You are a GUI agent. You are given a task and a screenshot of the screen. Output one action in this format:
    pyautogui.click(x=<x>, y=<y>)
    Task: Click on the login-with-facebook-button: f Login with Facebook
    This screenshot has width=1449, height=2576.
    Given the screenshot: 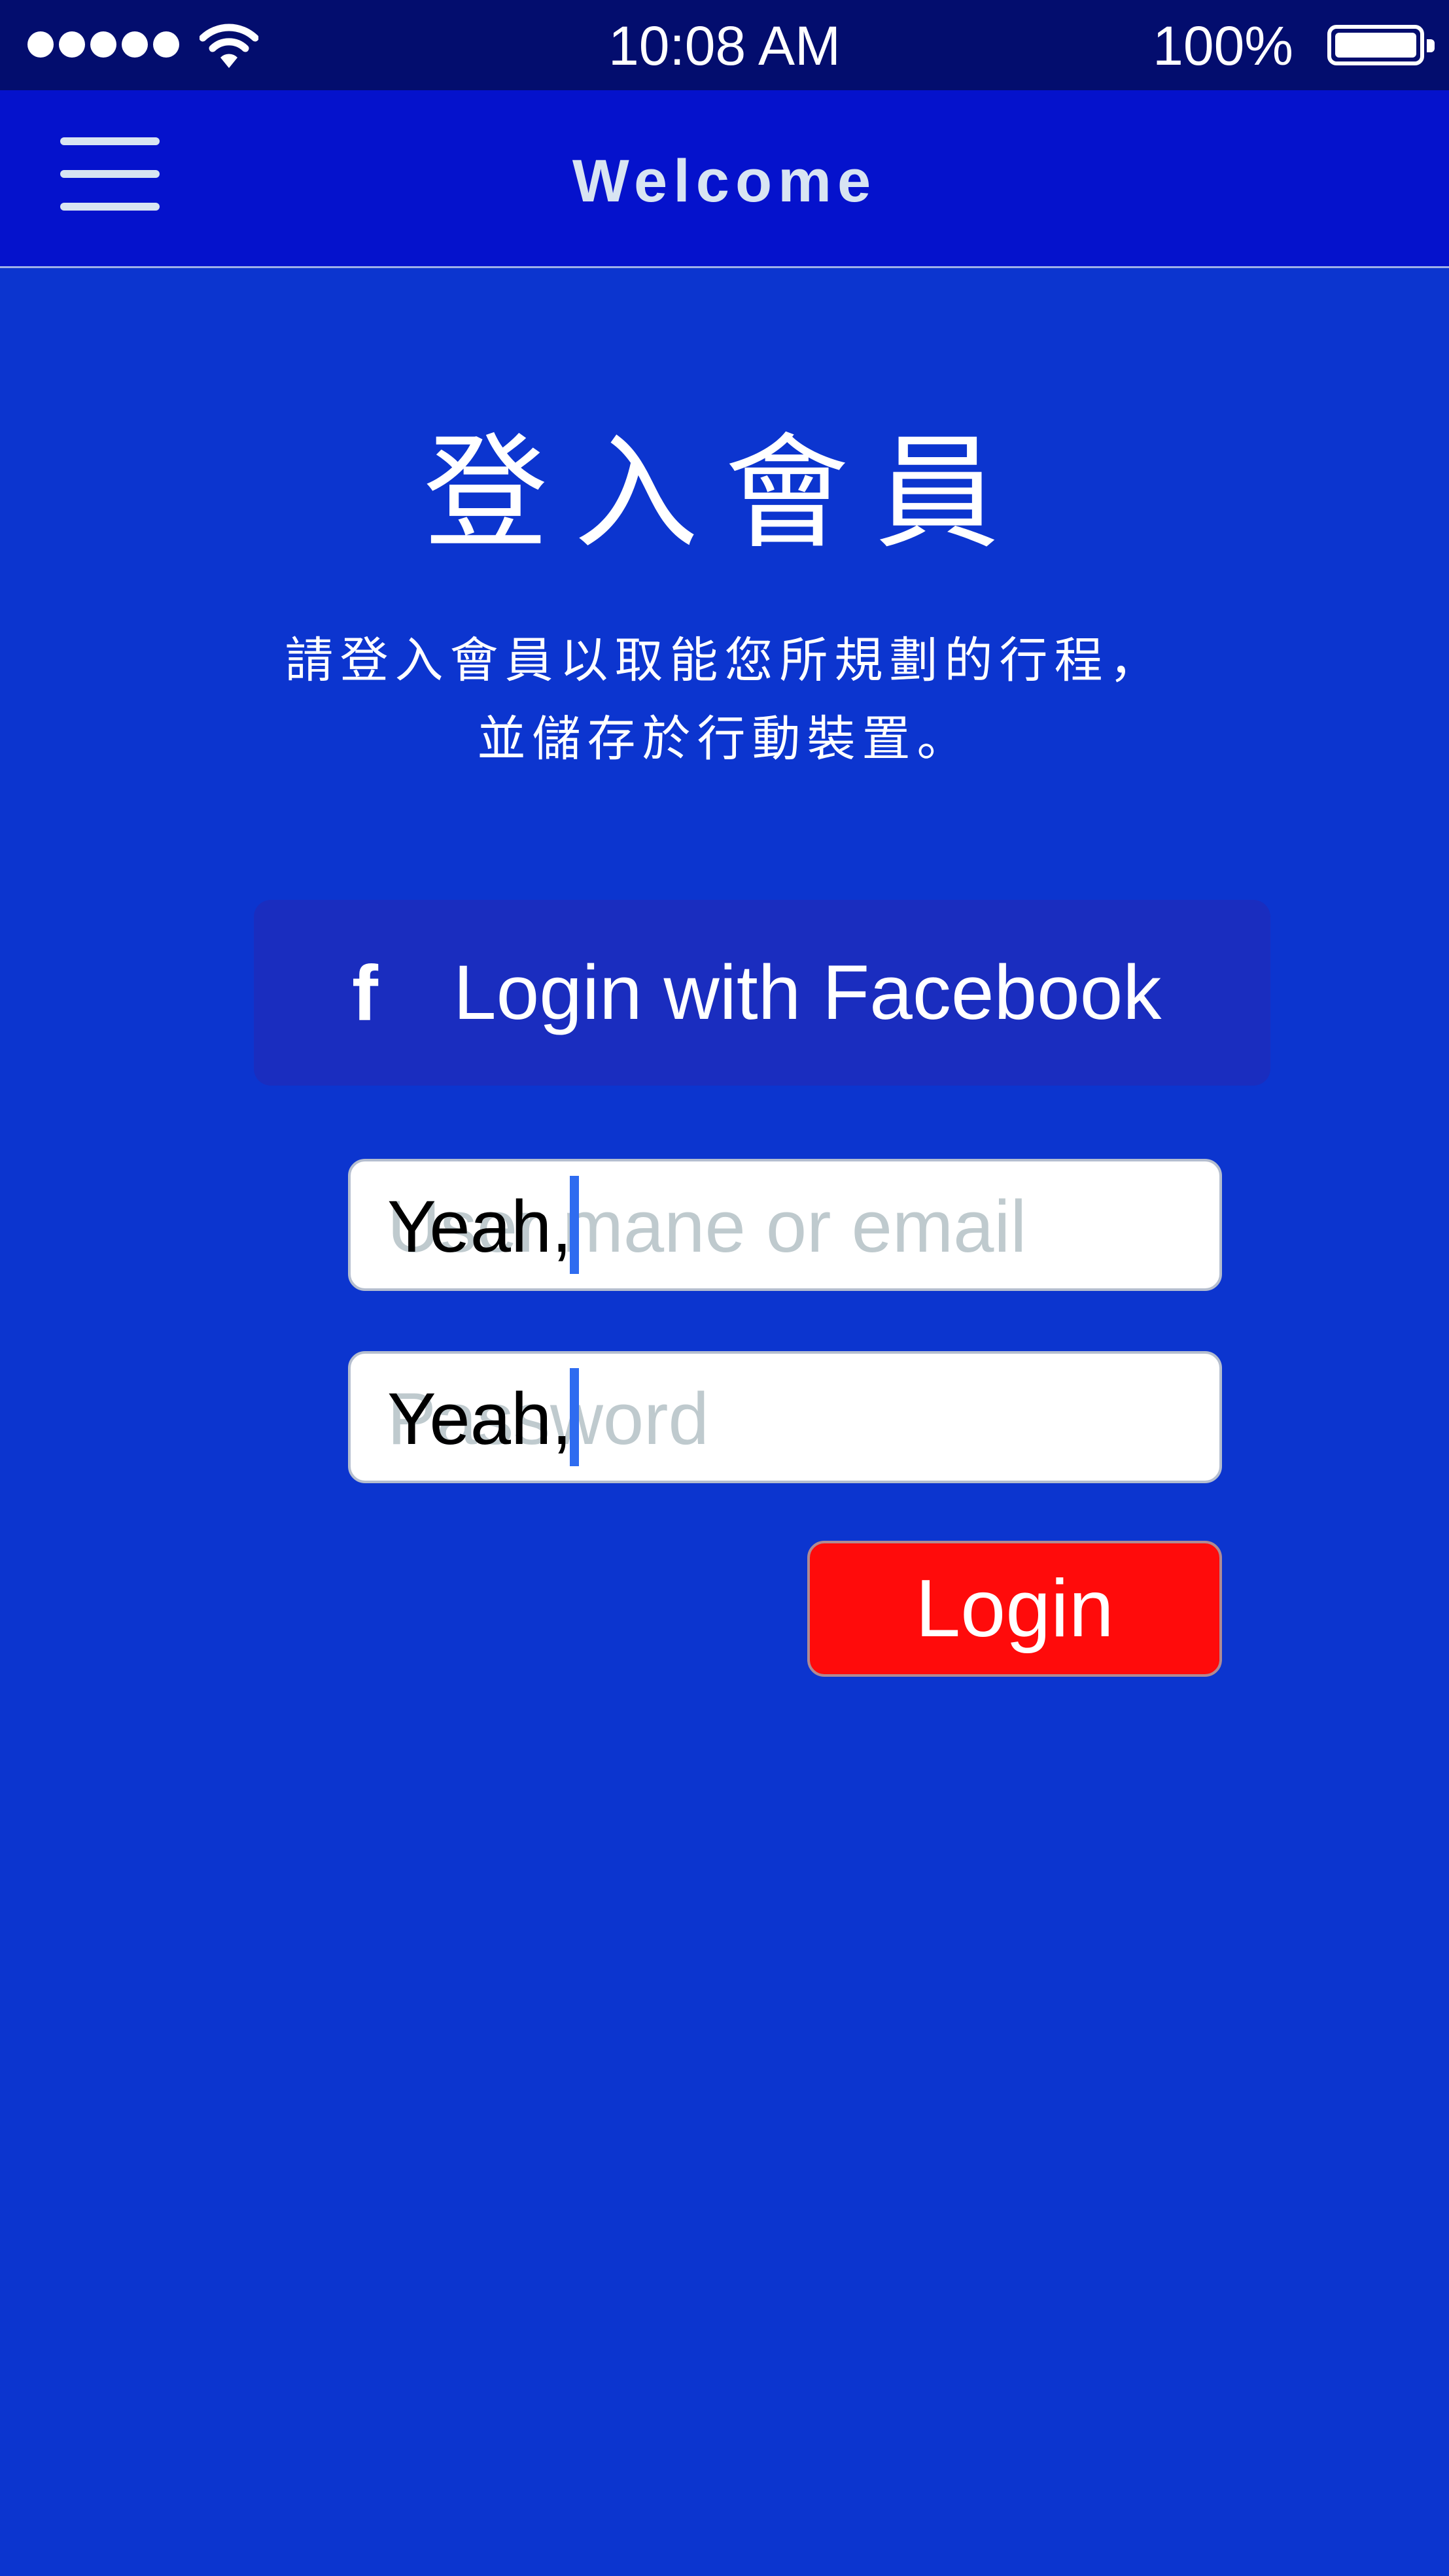 What is the action you would take?
    pyautogui.click(x=762, y=993)
    